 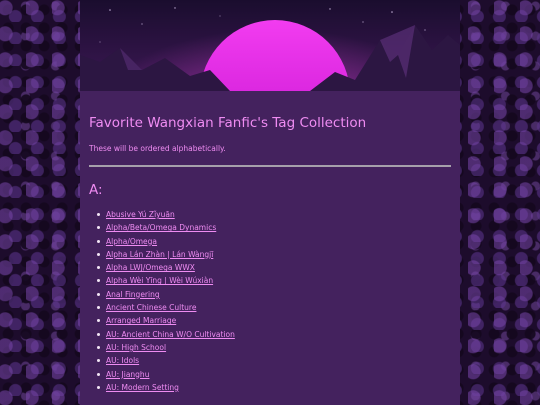 What do you see at coordinates (131, 241) in the screenshot?
I see `tag-link: Alpha/Omega` at bounding box center [131, 241].